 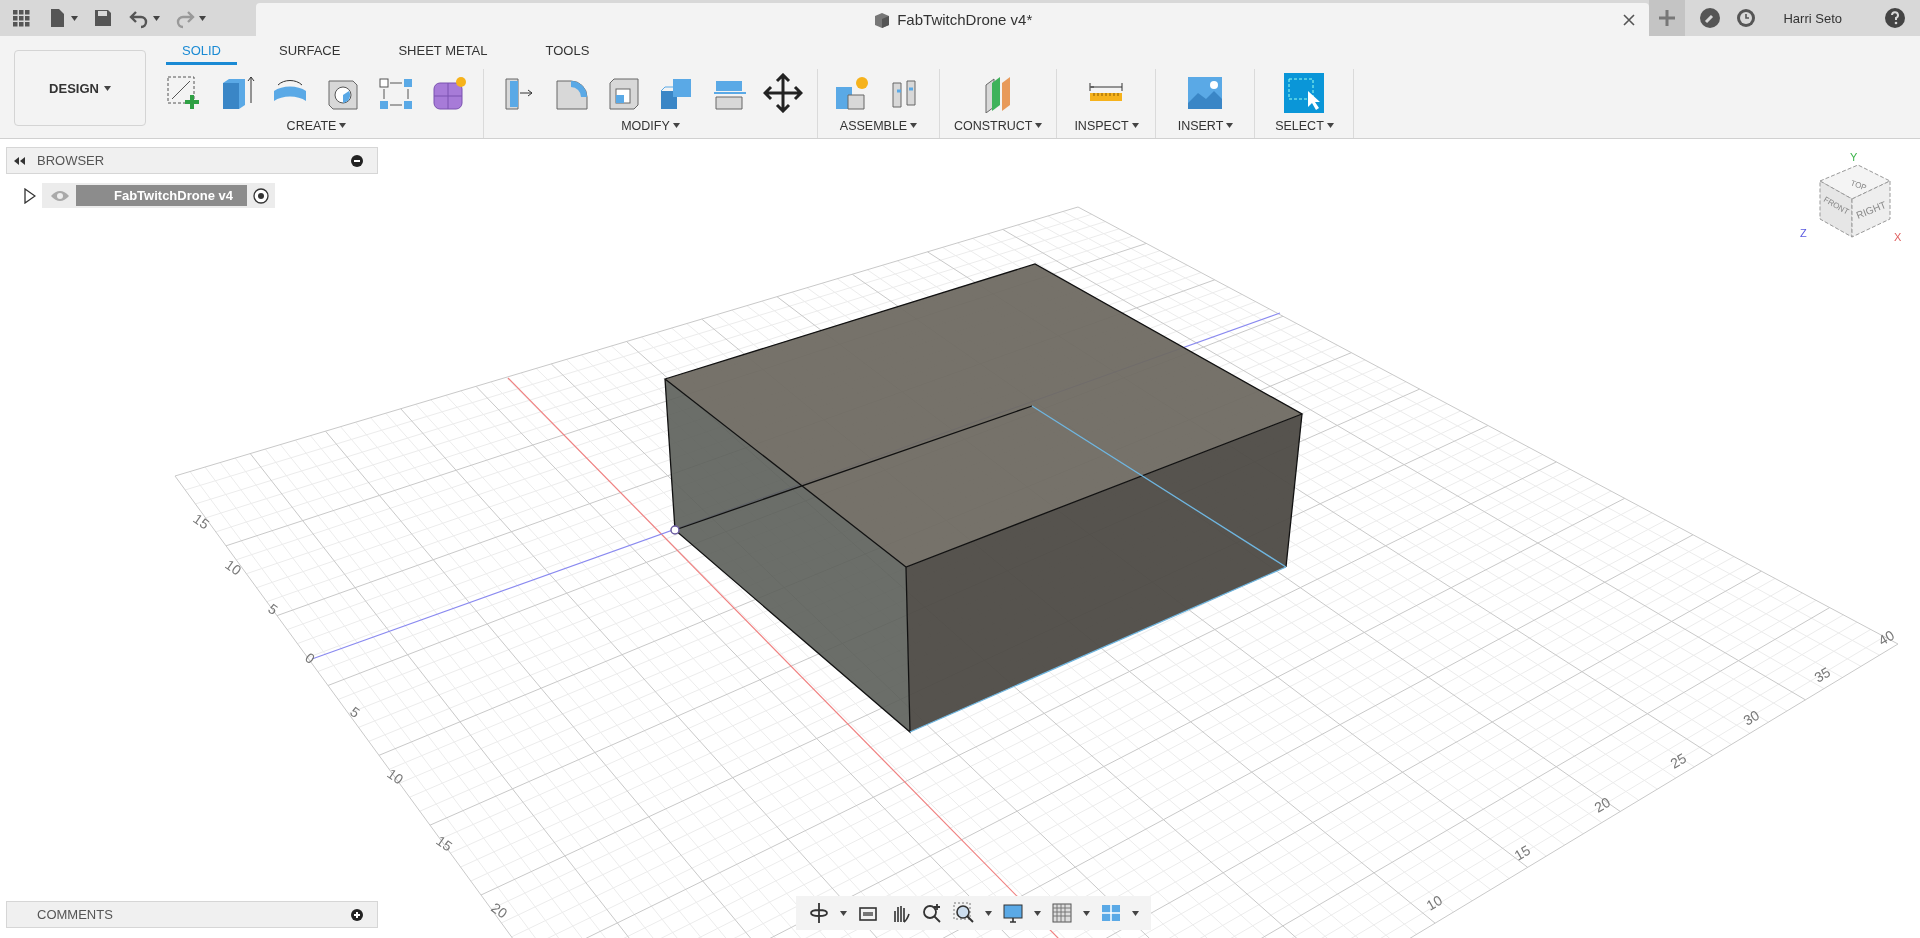 I want to click on select-icon, so click(x=1304, y=92).